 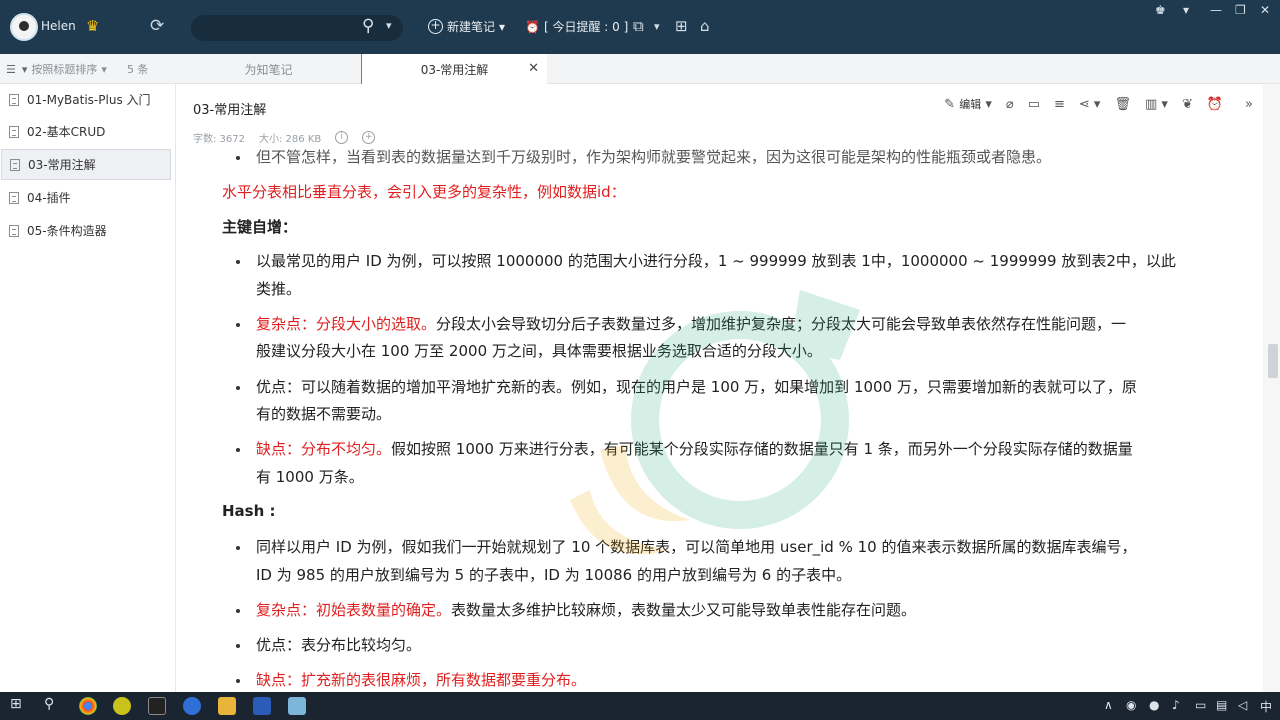 What do you see at coordinates (260, 227) in the screenshot?
I see `section-heading: 主键自增：` at bounding box center [260, 227].